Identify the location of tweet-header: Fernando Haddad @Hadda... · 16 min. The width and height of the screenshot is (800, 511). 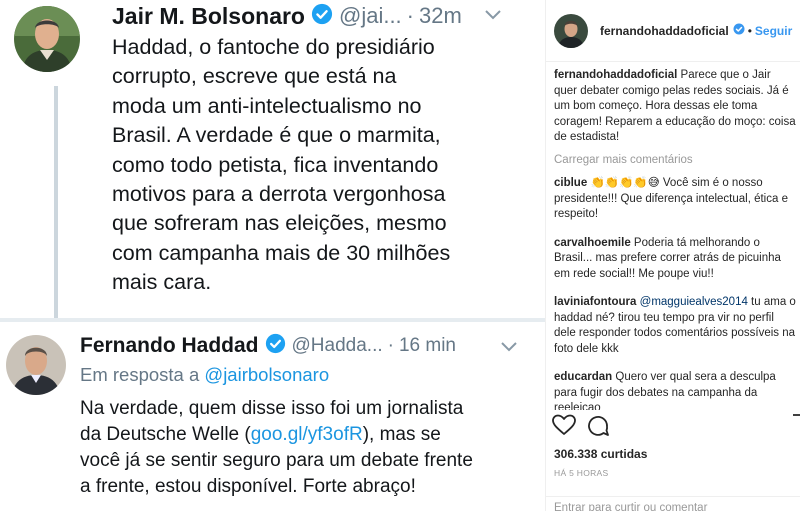
(268, 346).